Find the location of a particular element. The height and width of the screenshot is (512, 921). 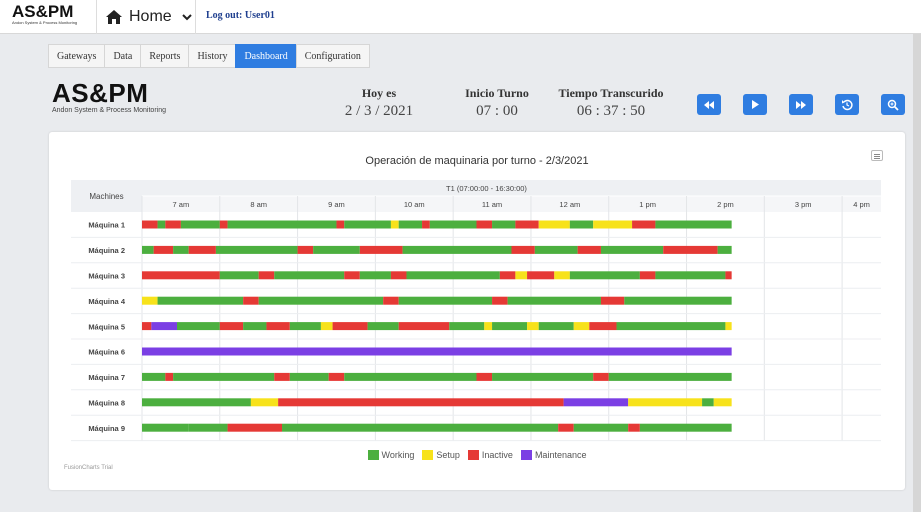

rewind-button is located at coordinates (709, 104).